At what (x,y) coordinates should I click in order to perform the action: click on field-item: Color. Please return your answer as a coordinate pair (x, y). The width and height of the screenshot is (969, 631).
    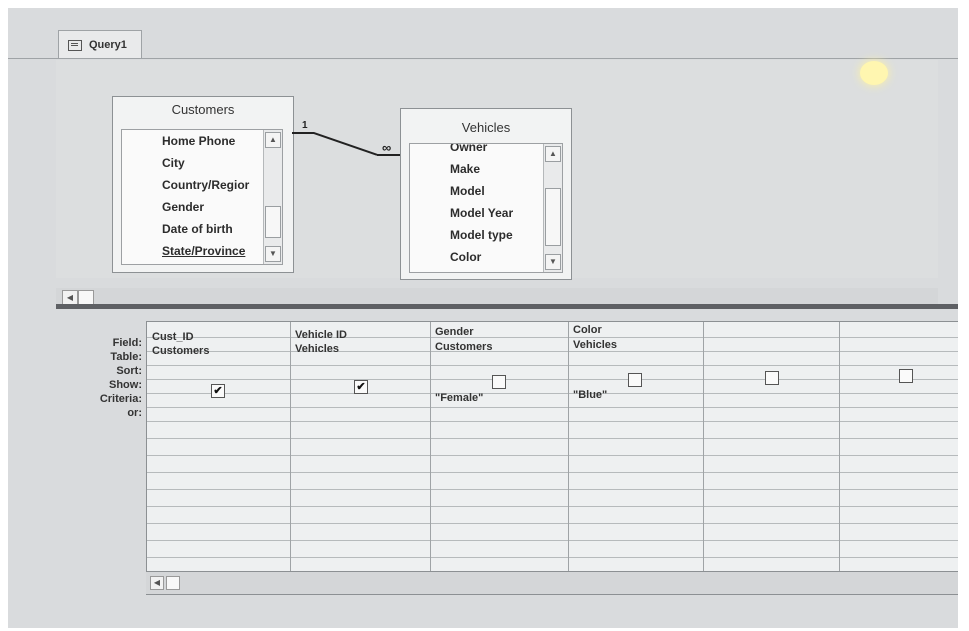
    Looking at the image, I should click on (486, 257).